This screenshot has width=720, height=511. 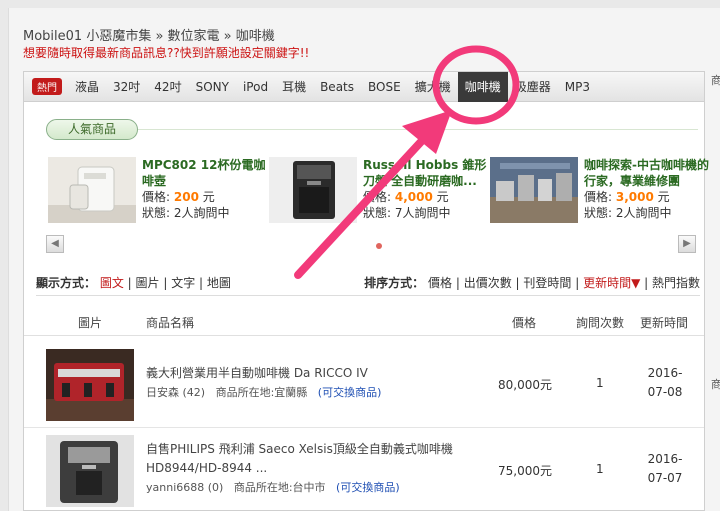 What do you see at coordinates (301, 373) in the screenshot?
I see `row-title-link: 義大利營業用半自動咖啡機 Da RICCO IV` at bounding box center [301, 373].